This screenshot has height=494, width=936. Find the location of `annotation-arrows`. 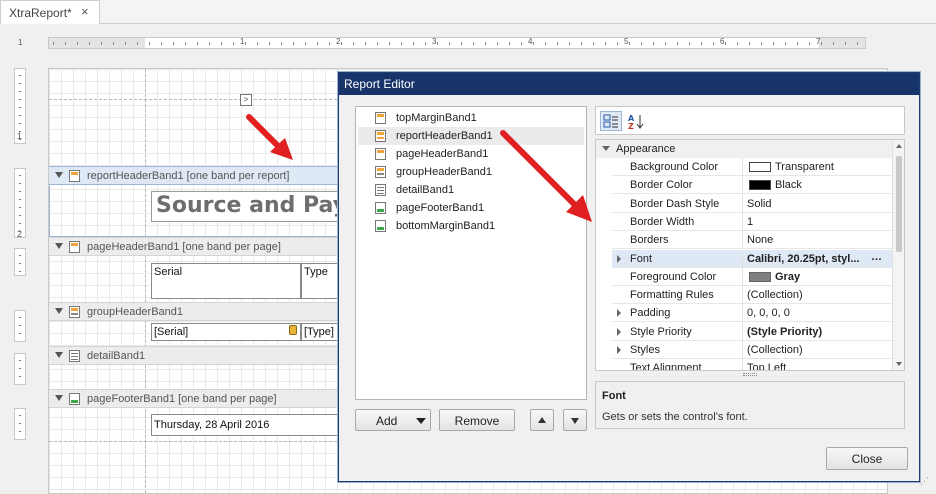

annotation-arrows is located at coordinates (419, 168).